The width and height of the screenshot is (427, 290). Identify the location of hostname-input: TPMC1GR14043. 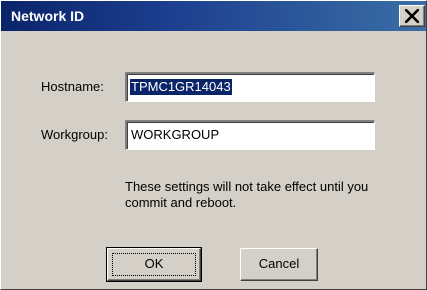
(250, 87).